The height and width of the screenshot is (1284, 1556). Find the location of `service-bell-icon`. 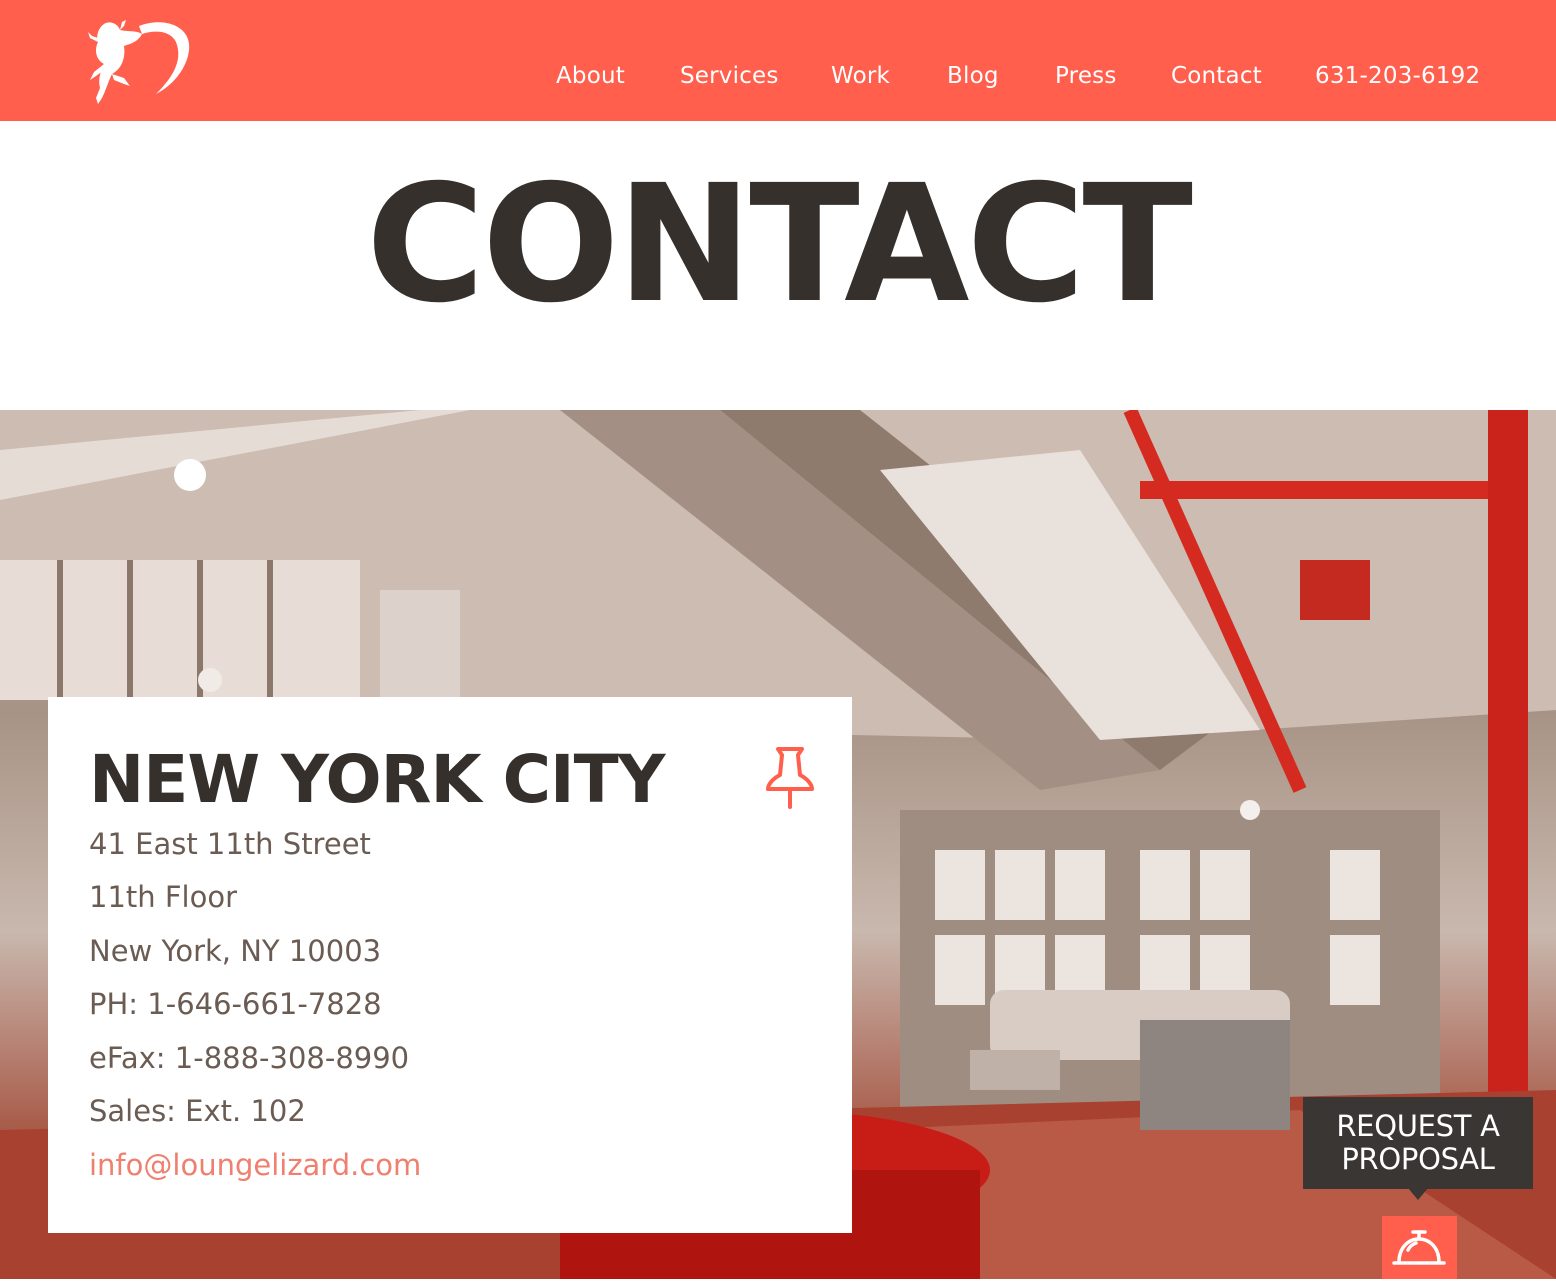

service-bell-icon is located at coordinates (1419, 1247).